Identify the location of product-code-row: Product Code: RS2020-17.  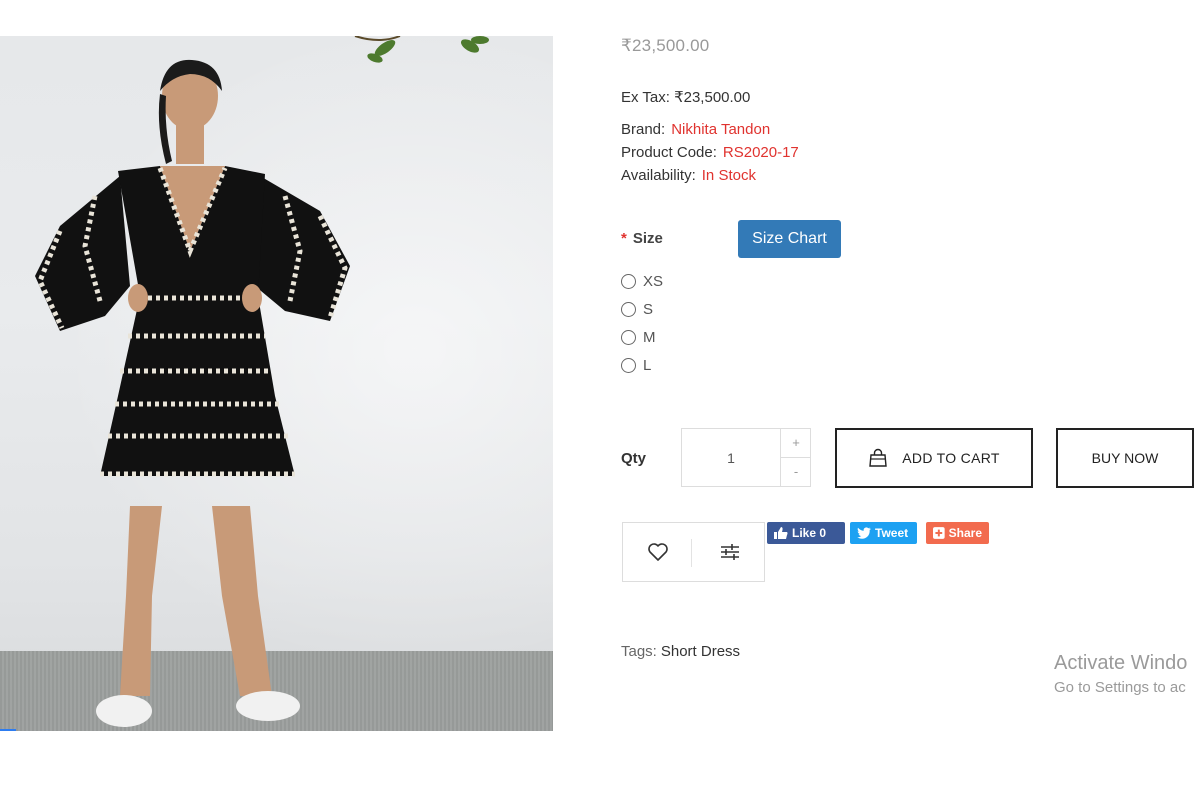
(710, 152).